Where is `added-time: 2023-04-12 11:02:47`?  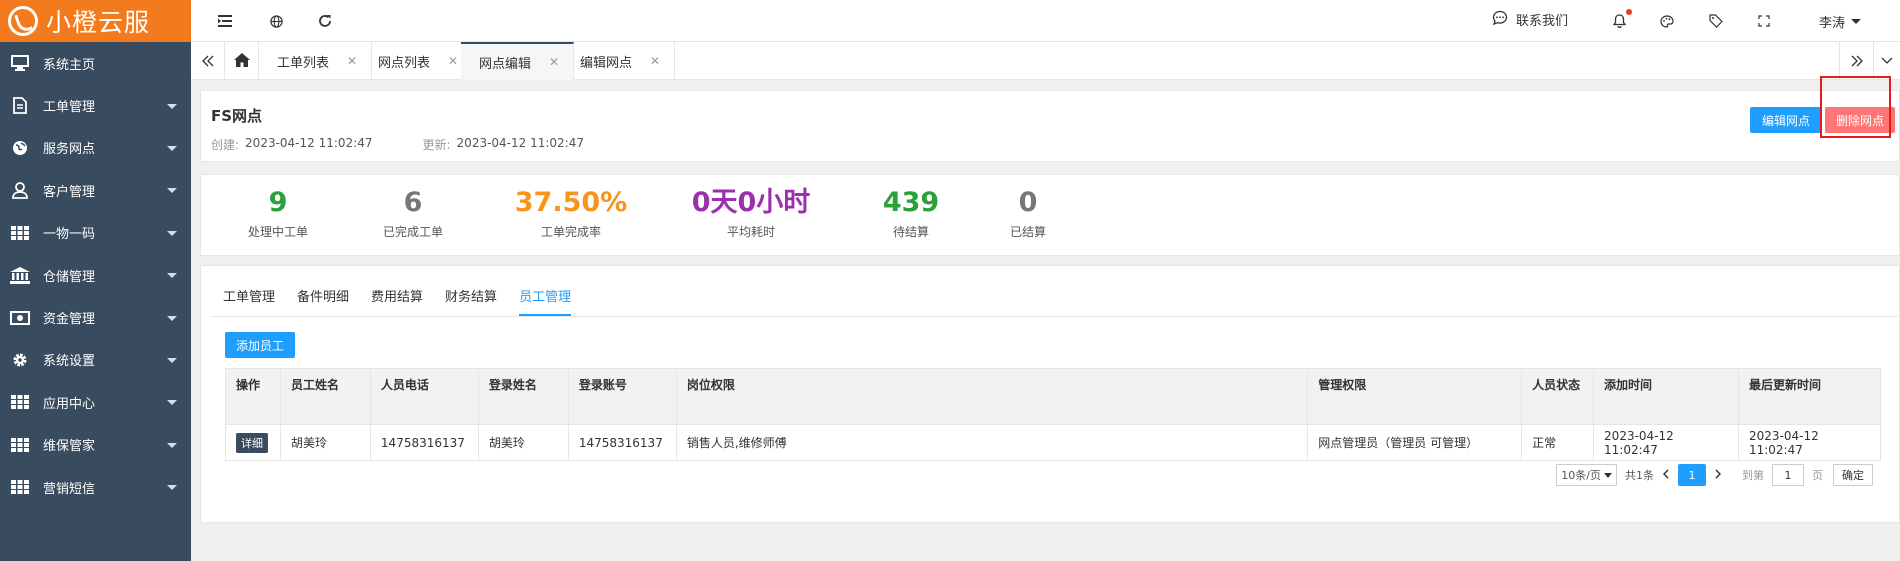 added-time: 2023-04-12 11:02:47 is located at coordinates (1666, 442).